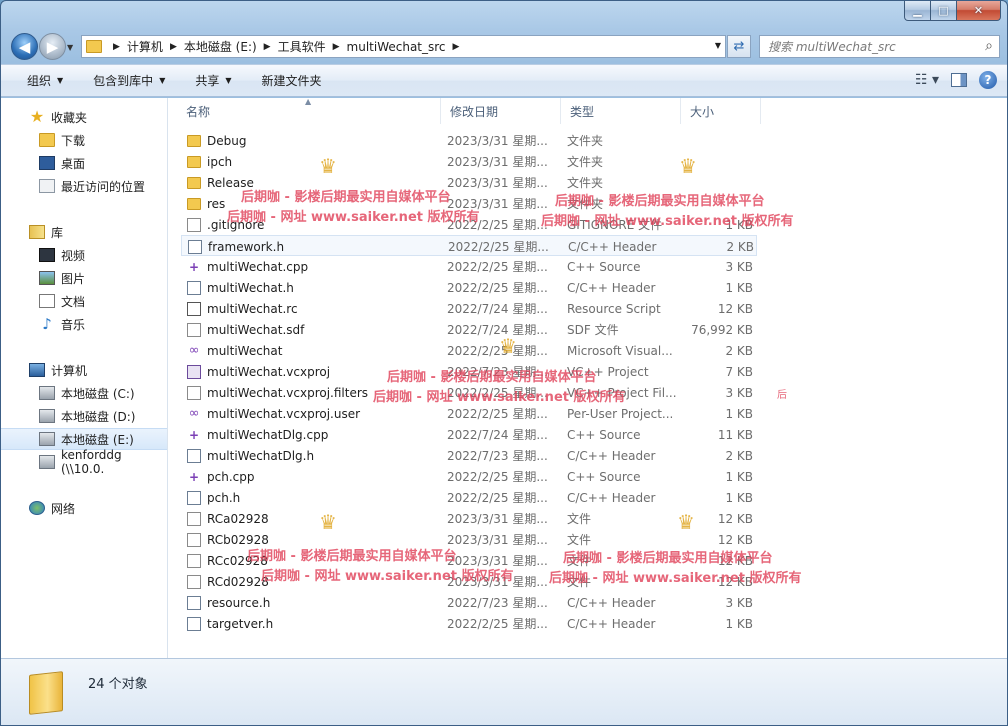 This screenshot has height=726, width=1008. What do you see at coordinates (469, 560) in the screenshot?
I see `file-row: RCc02928 2023/3/31 星期... 文件 12 KB` at bounding box center [469, 560].